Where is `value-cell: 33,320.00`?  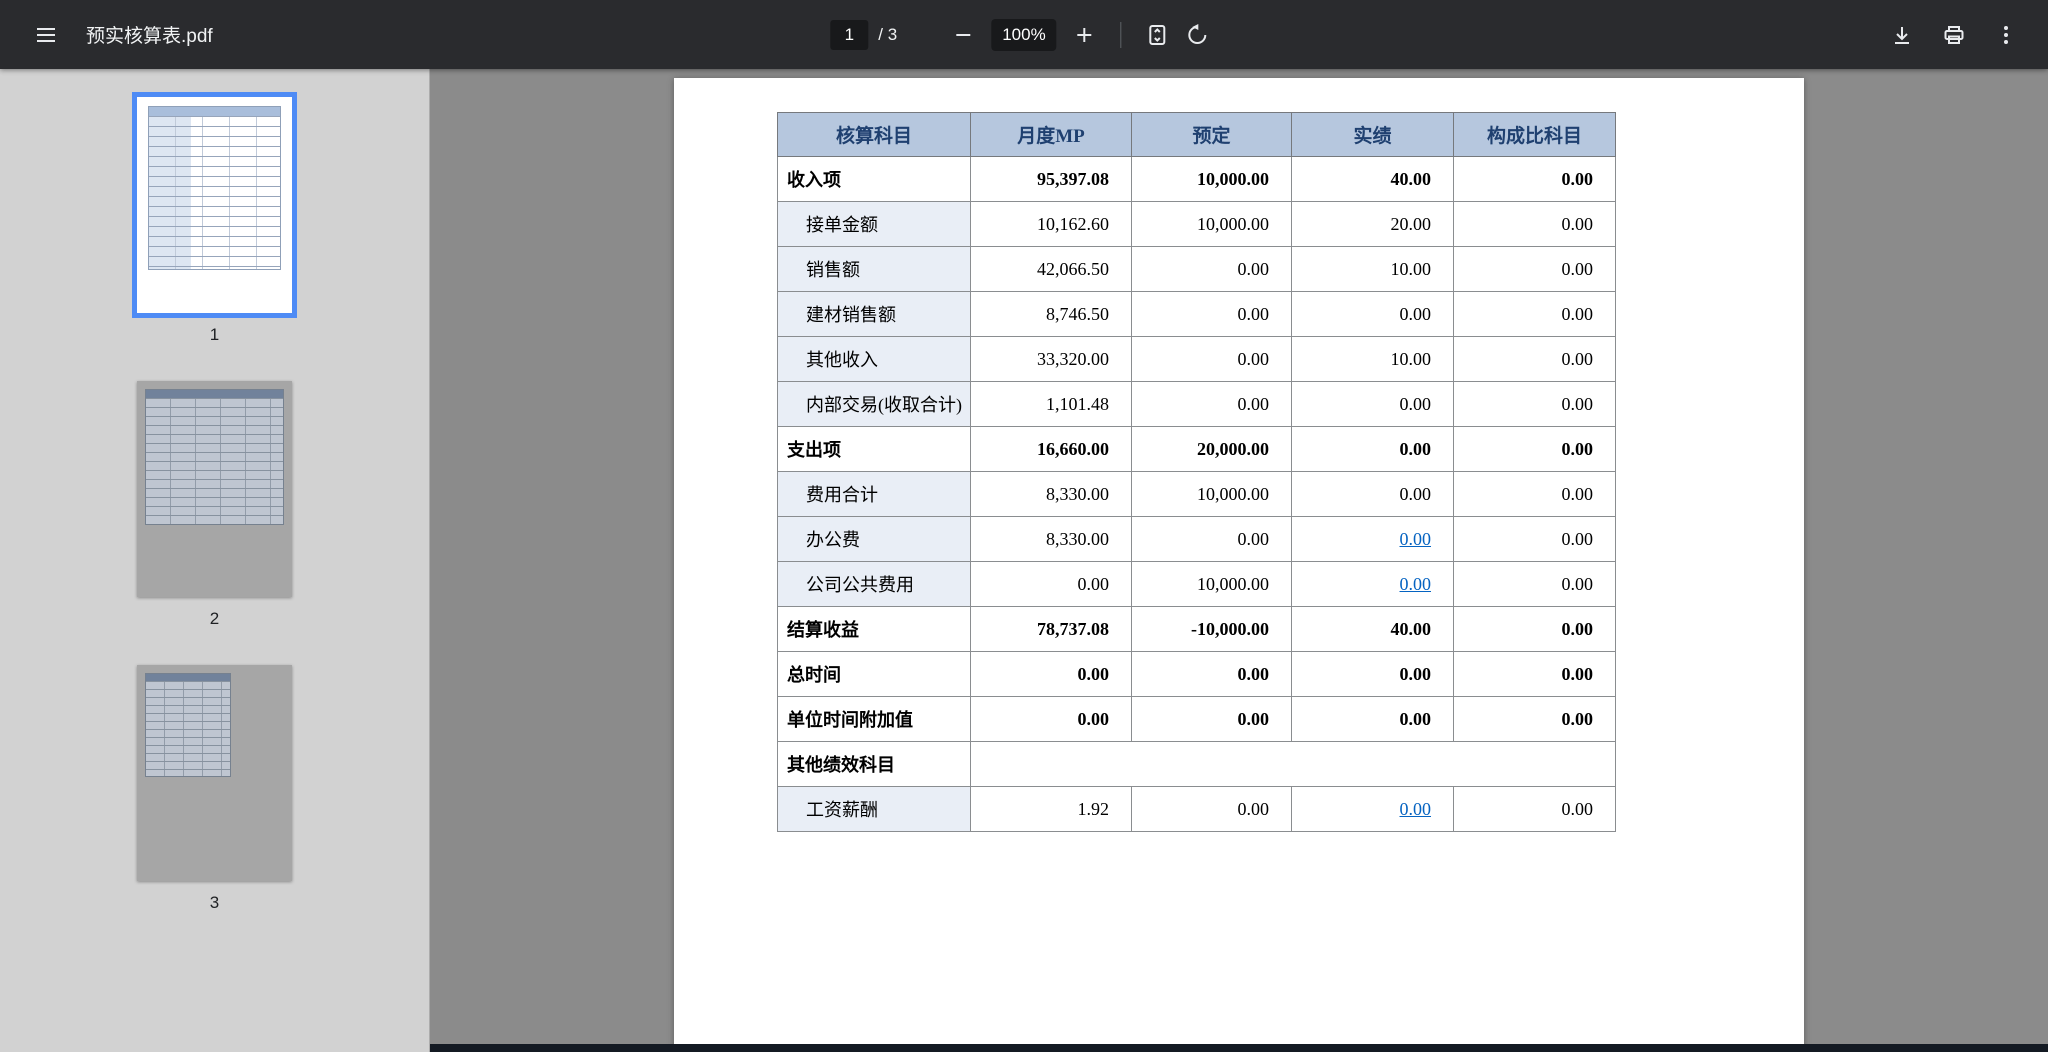 value-cell: 33,320.00 is located at coordinates (1051, 359).